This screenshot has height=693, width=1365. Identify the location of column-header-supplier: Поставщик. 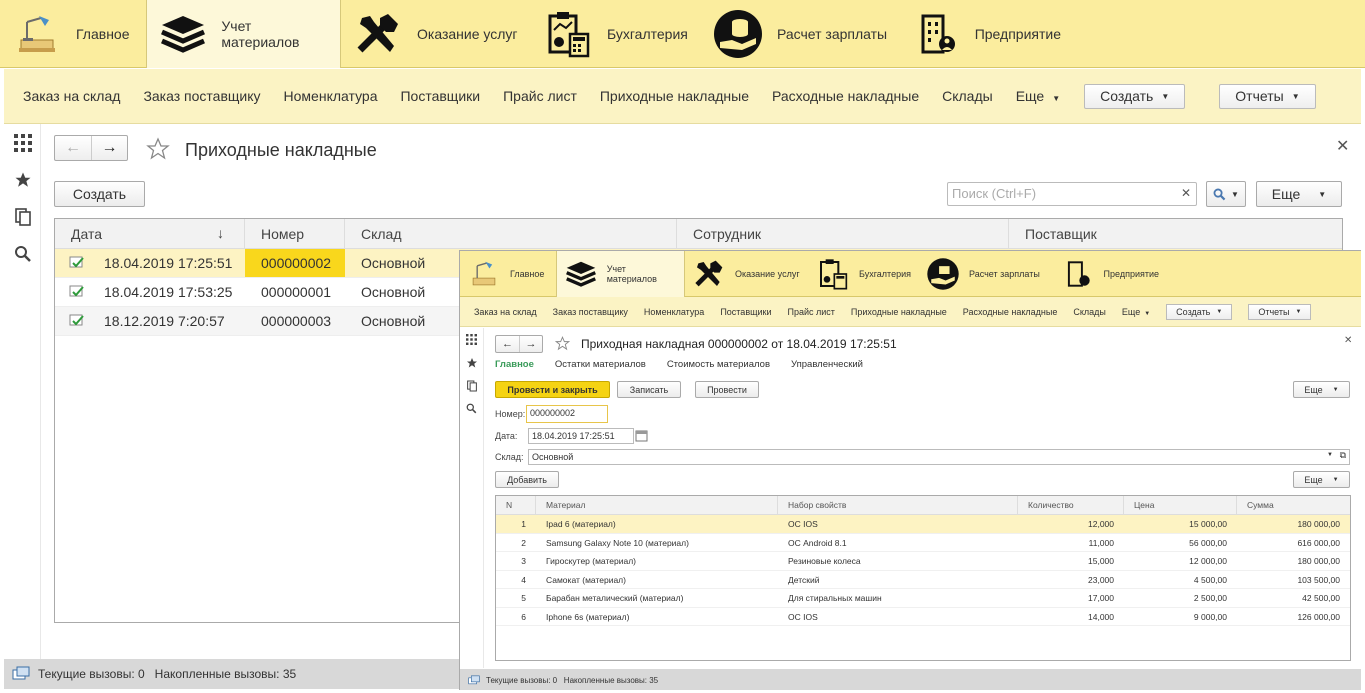
(1175, 233).